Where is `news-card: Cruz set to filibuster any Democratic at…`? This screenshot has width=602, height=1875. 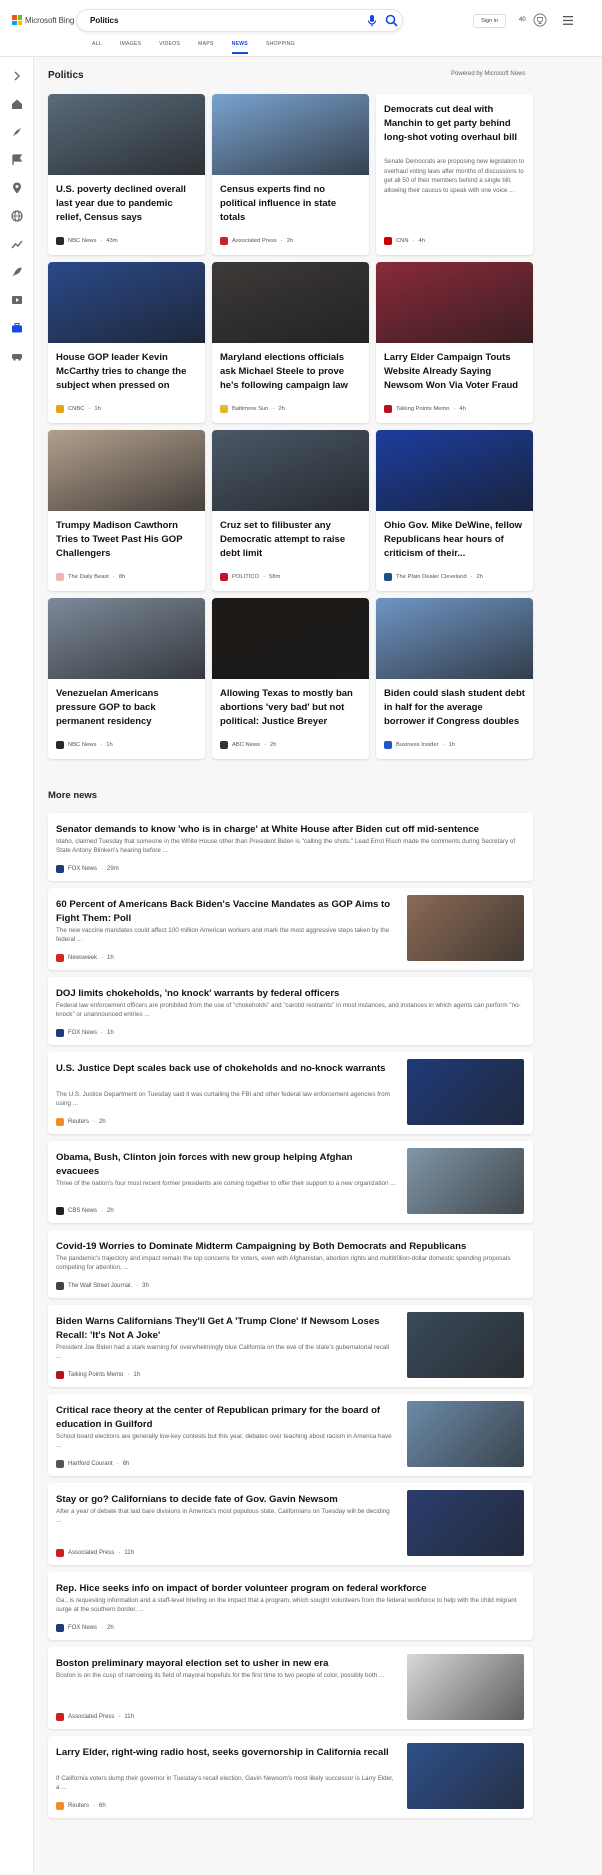
news-card: Cruz set to filibuster any Democratic at… is located at coordinates (290, 510).